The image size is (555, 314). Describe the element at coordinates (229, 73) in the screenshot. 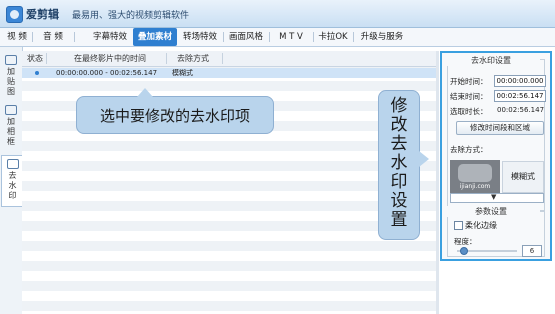

I see `table-row: 00:00:00.000 - 00:02:56.147 模糊式` at that location.